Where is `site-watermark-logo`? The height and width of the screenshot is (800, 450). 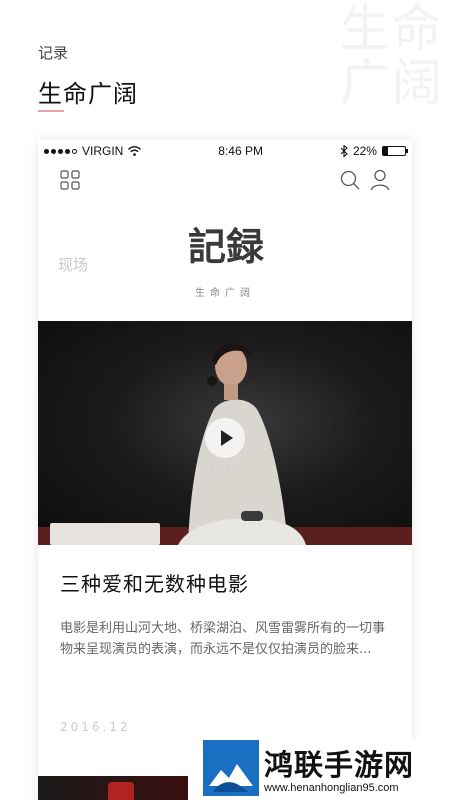
site-watermark-logo is located at coordinates (231, 768).